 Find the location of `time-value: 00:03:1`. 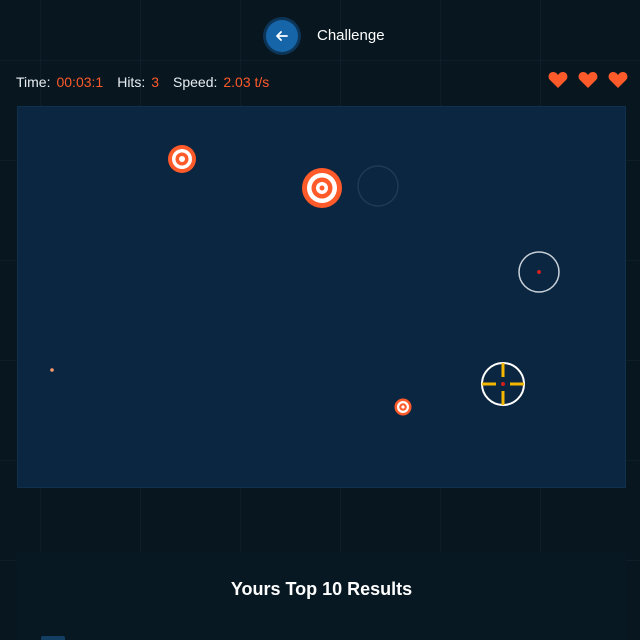

time-value: 00:03:1 is located at coordinates (80, 82).